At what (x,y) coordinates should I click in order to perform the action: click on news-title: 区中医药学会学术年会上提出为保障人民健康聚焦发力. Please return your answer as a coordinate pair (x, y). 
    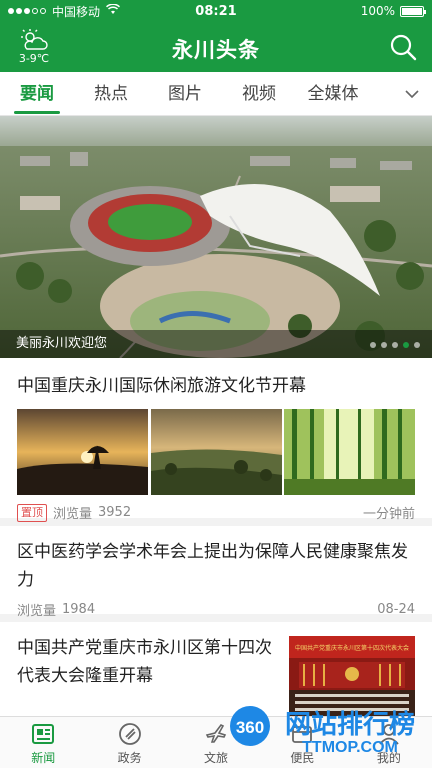
    Looking at the image, I should click on (212, 566).